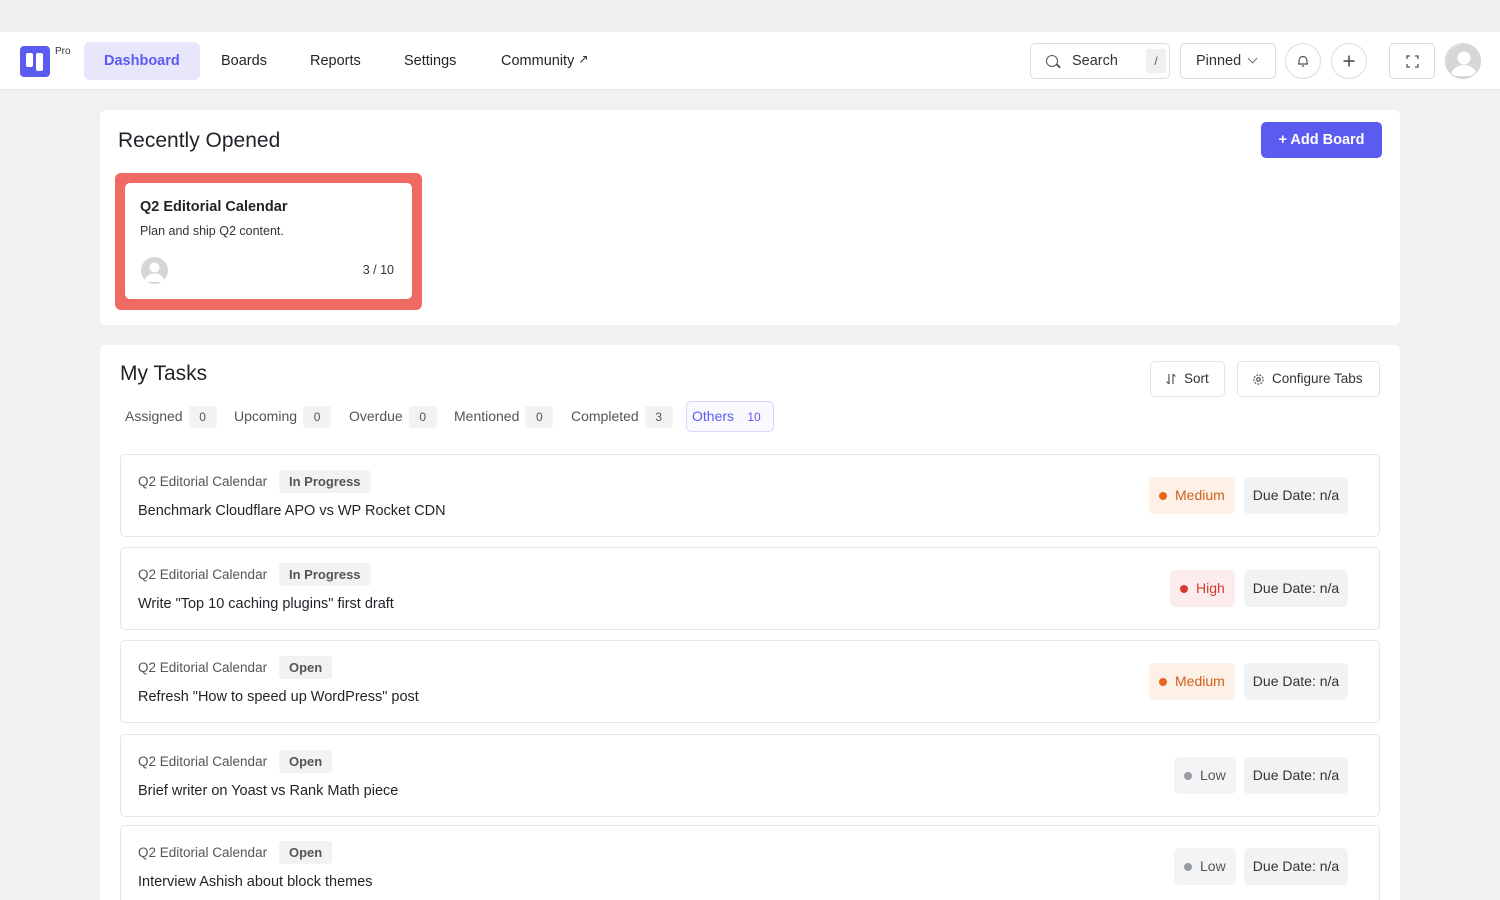 This screenshot has height=900, width=1500. I want to click on bell-icon, so click(1303, 61).